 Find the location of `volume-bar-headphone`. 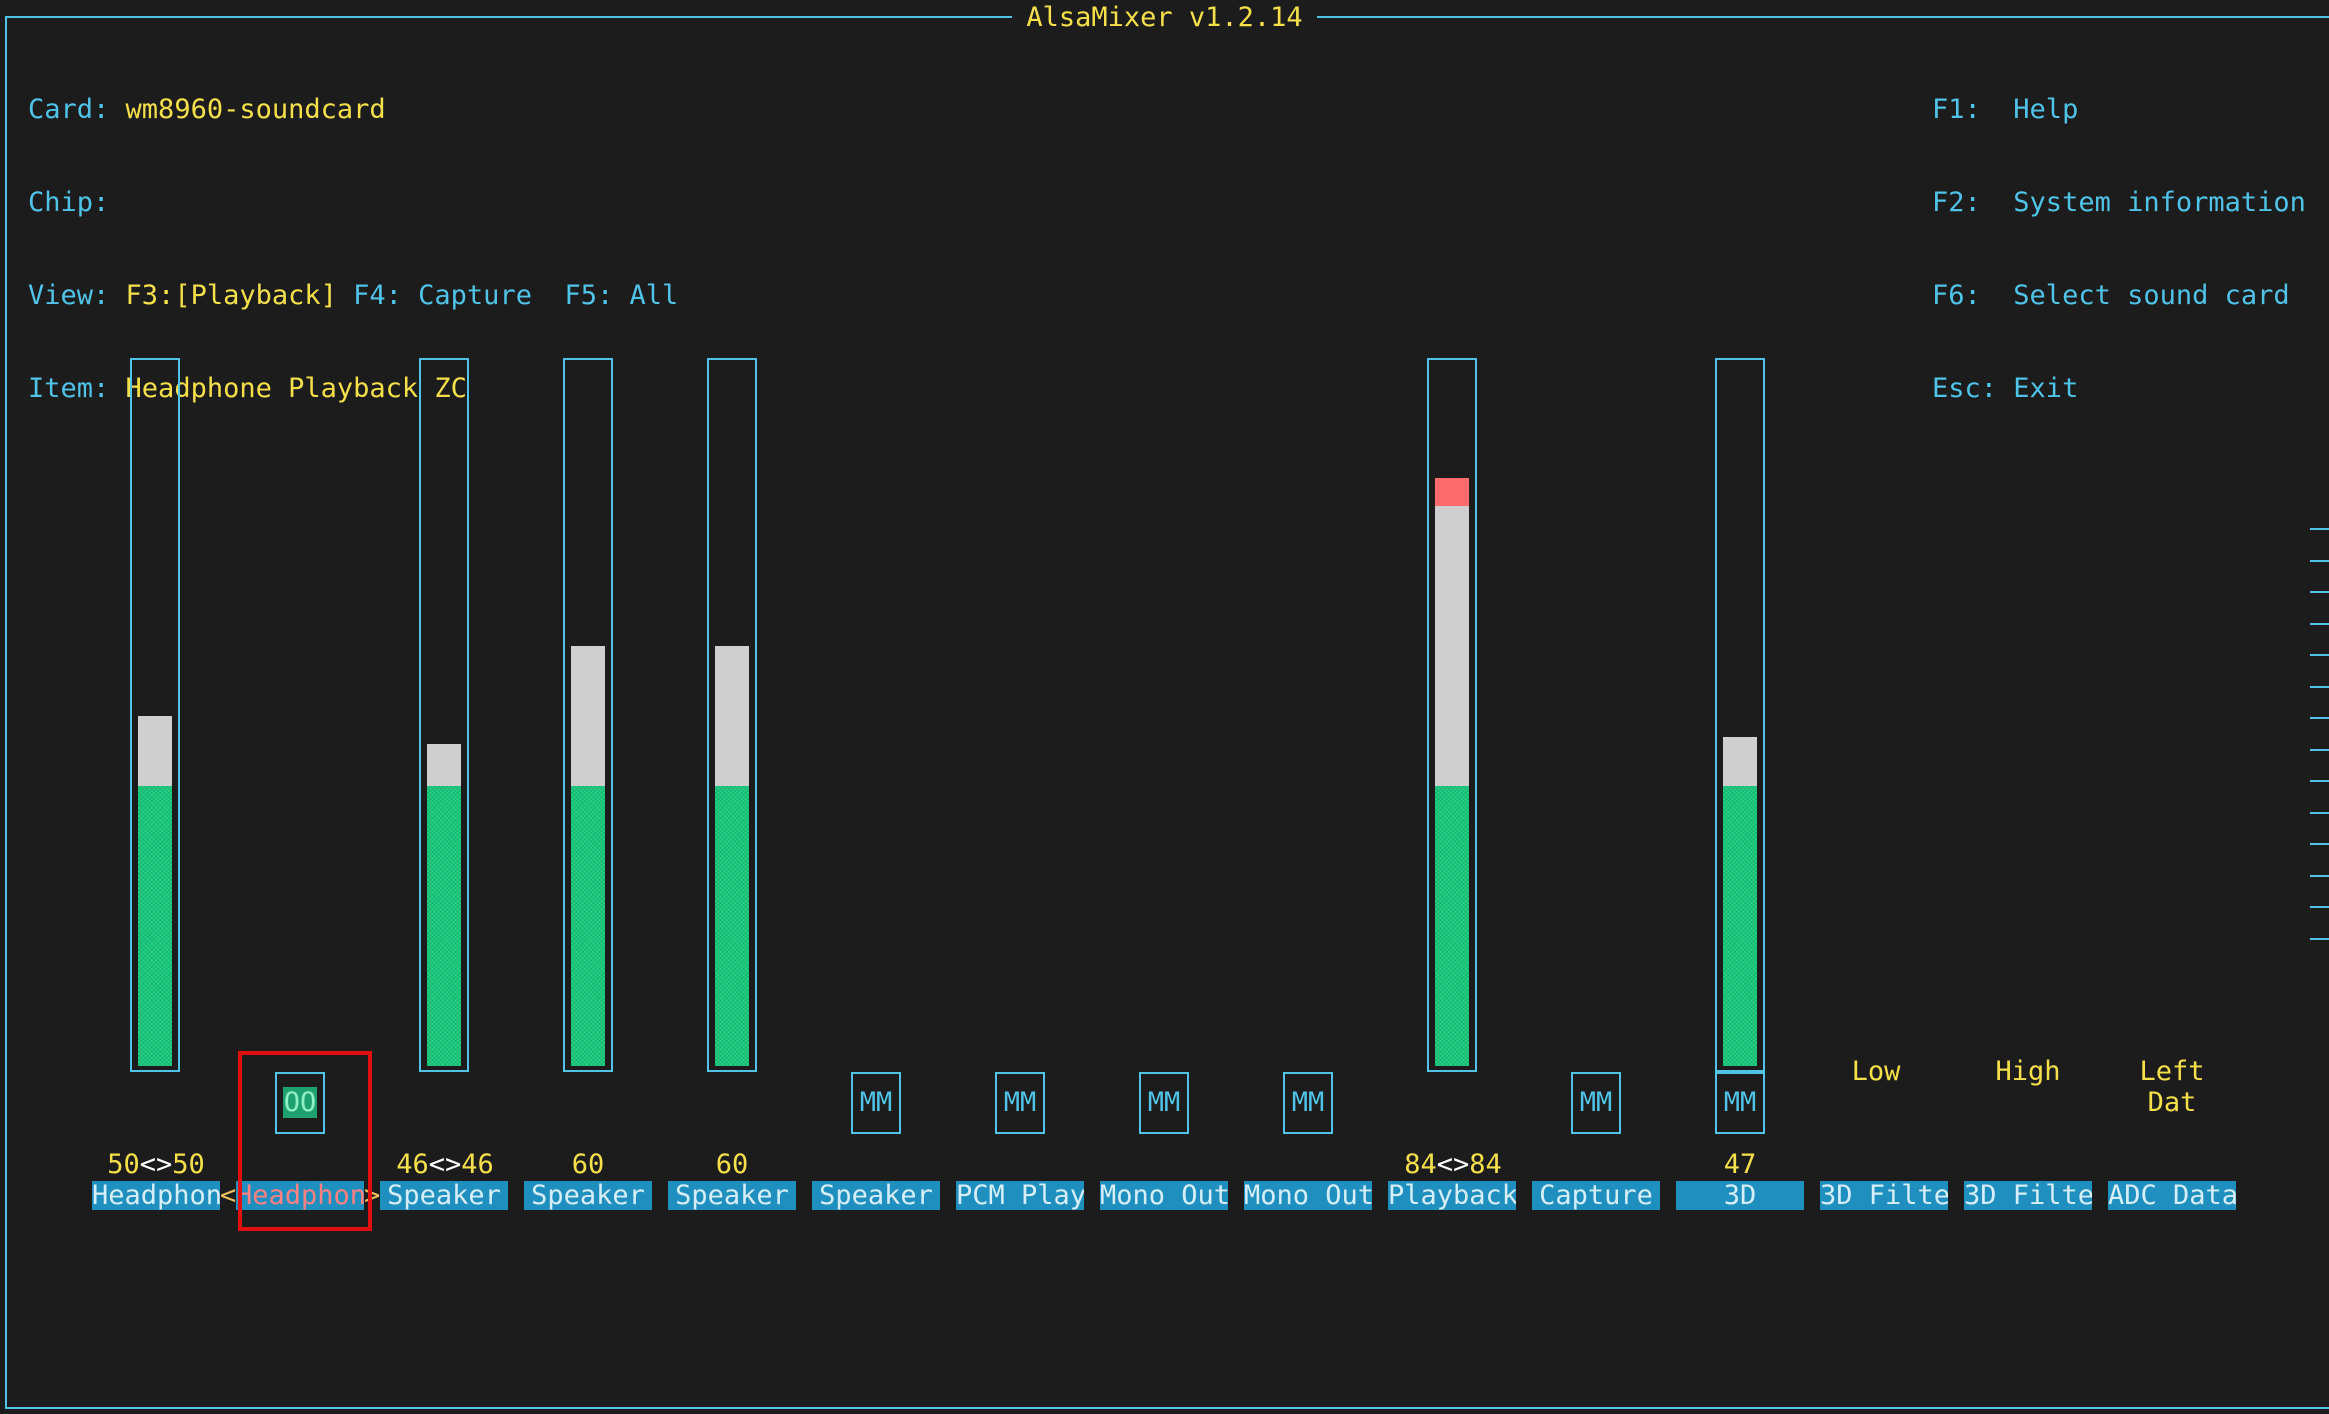

volume-bar-headphone is located at coordinates (155, 715).